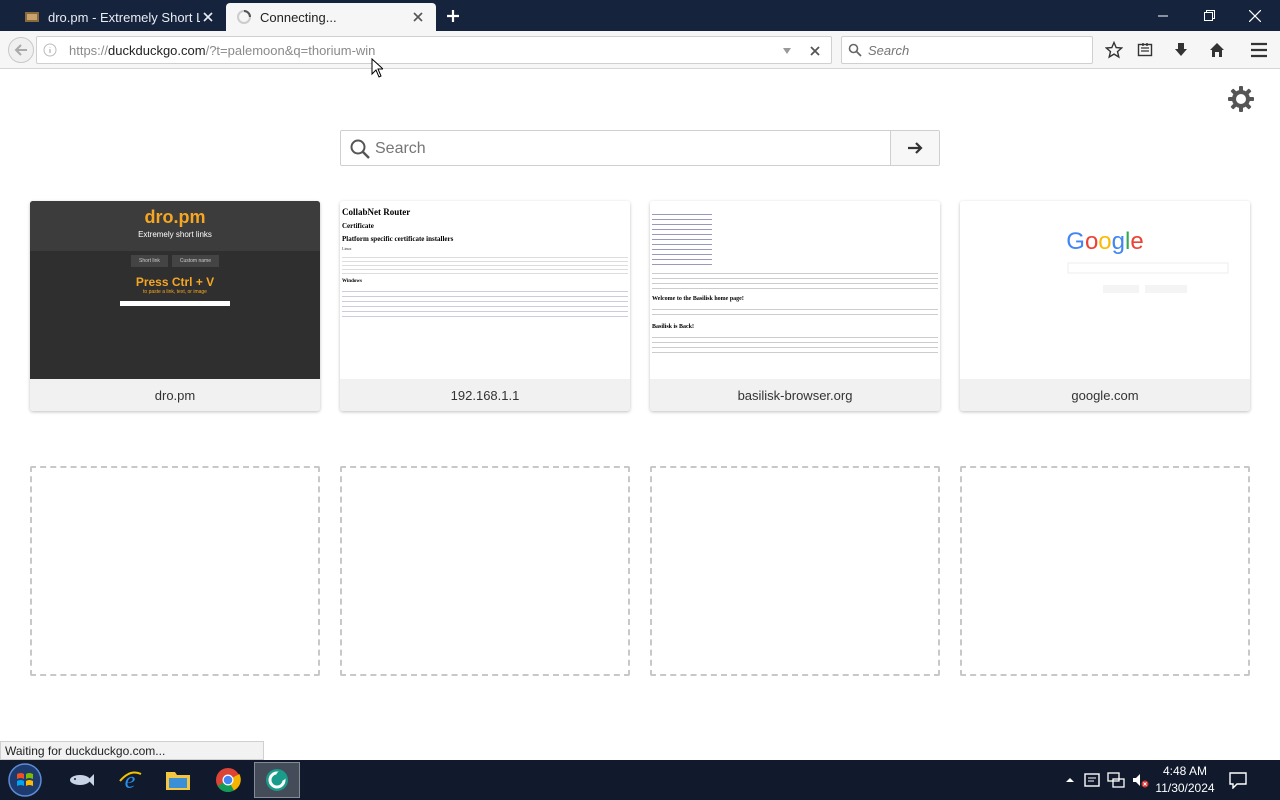 Image resolution: width=1280 pixels, height=800 pixels. What do you see at coordinates (175, 234) in the screenshot?
I see `thumb-subtitle: Extremely short links` at bounding box center [175, 234].